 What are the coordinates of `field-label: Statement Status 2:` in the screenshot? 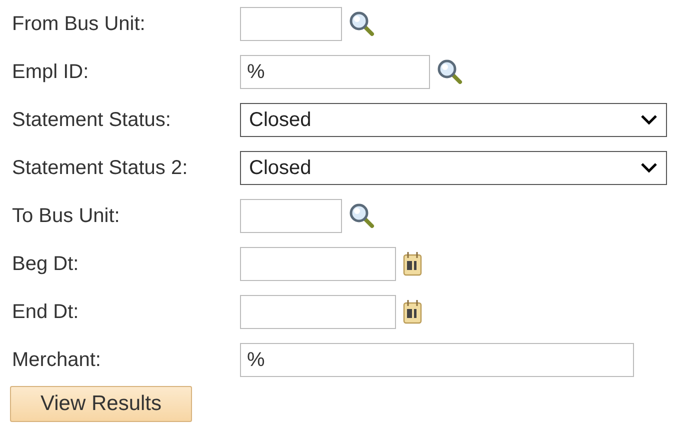 It's located at (100, 168).